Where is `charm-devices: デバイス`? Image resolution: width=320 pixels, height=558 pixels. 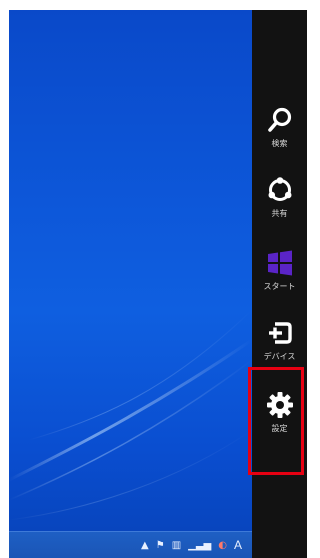 charm-devices: デバイス is located at coordinates (279, 340).